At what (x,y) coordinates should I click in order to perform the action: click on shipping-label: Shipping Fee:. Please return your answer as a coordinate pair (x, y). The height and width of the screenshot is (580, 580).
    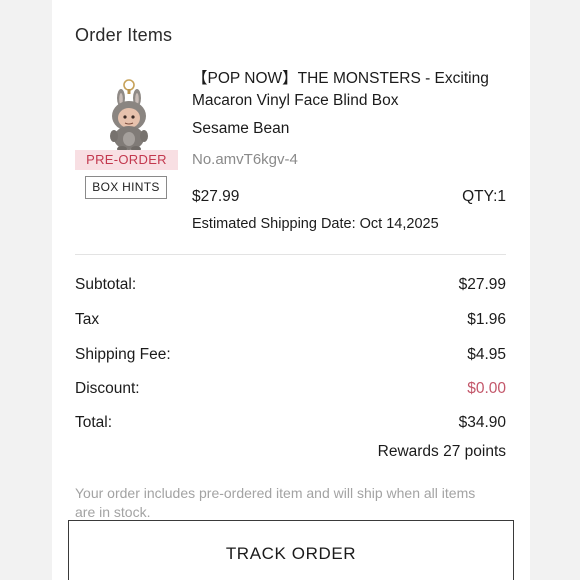
    Looking at the image, I should click on (123, 354).